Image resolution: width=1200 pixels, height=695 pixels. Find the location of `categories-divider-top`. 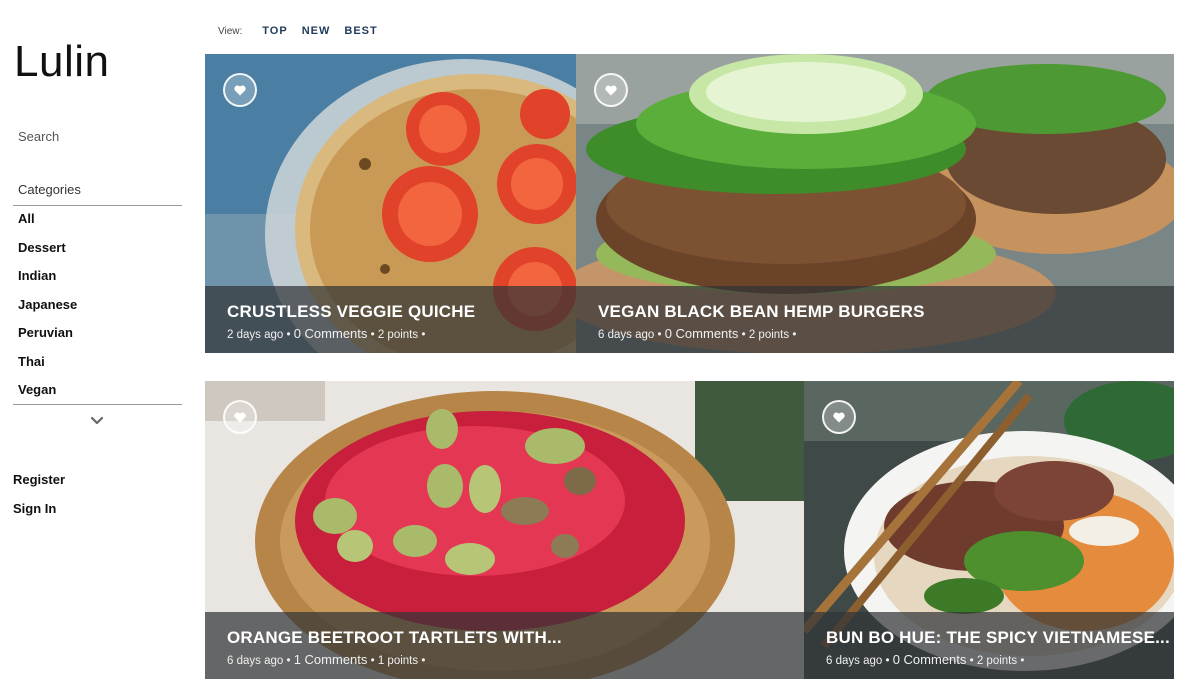

categories-divider-top is located at coordinates (97, 205).